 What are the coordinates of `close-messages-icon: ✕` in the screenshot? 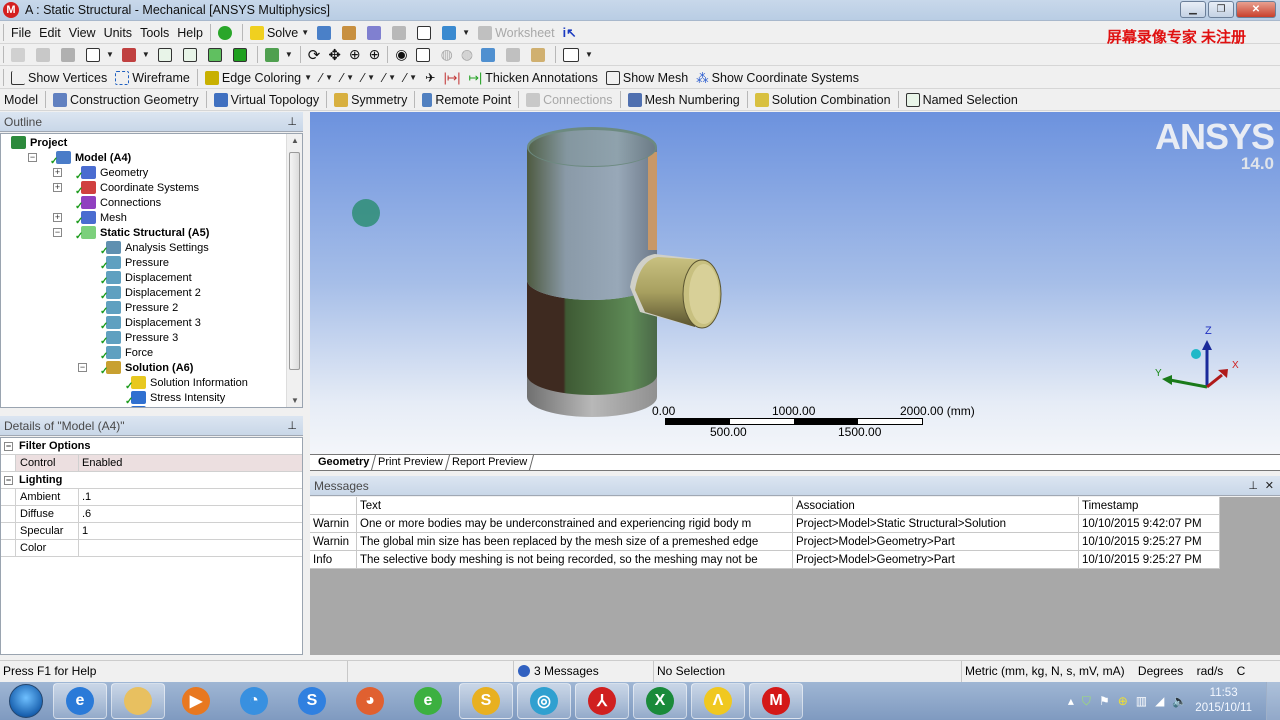 It's located at (1269, 486).